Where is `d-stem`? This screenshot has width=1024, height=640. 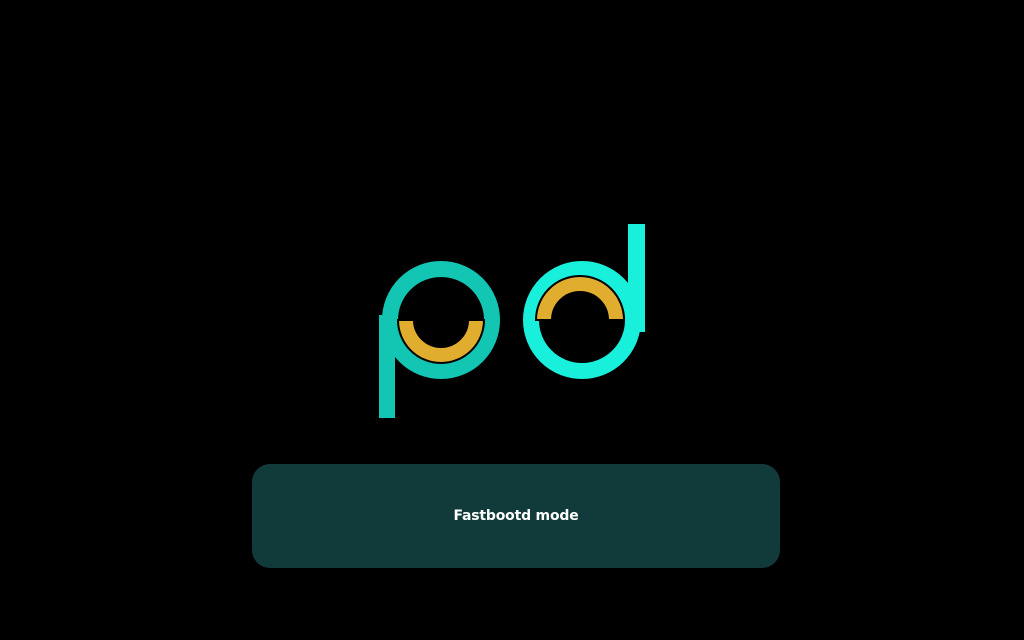
d-stem is located at coordinates (636, 278).